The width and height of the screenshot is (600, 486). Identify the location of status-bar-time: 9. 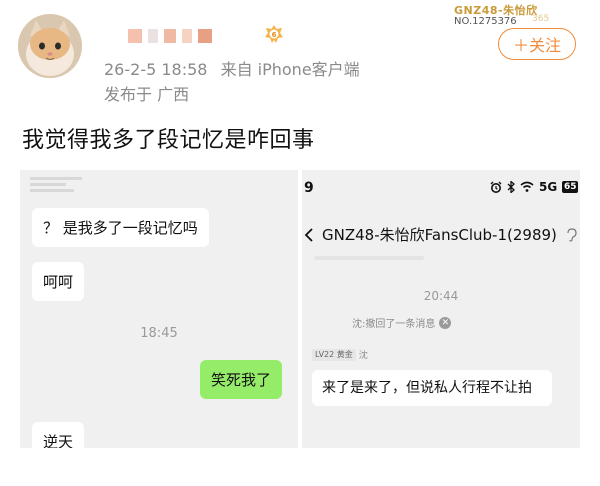
(309, 188).